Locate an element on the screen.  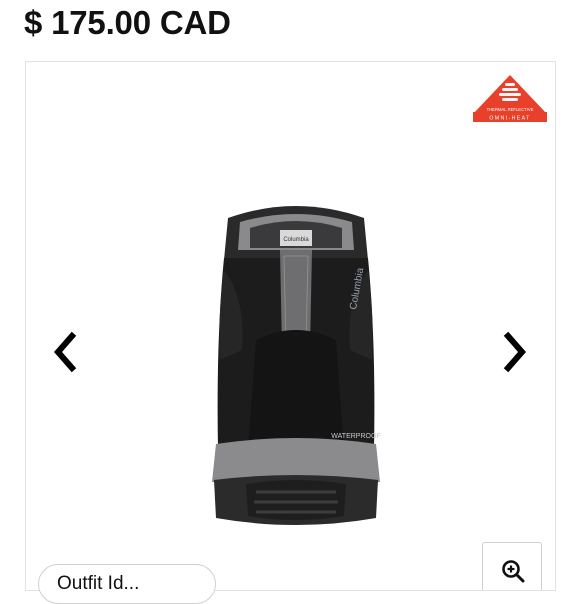
omni-heat-badge: THERMAL REFLECTIVE OMNI-HEAT is located at coordinates (510, 98).